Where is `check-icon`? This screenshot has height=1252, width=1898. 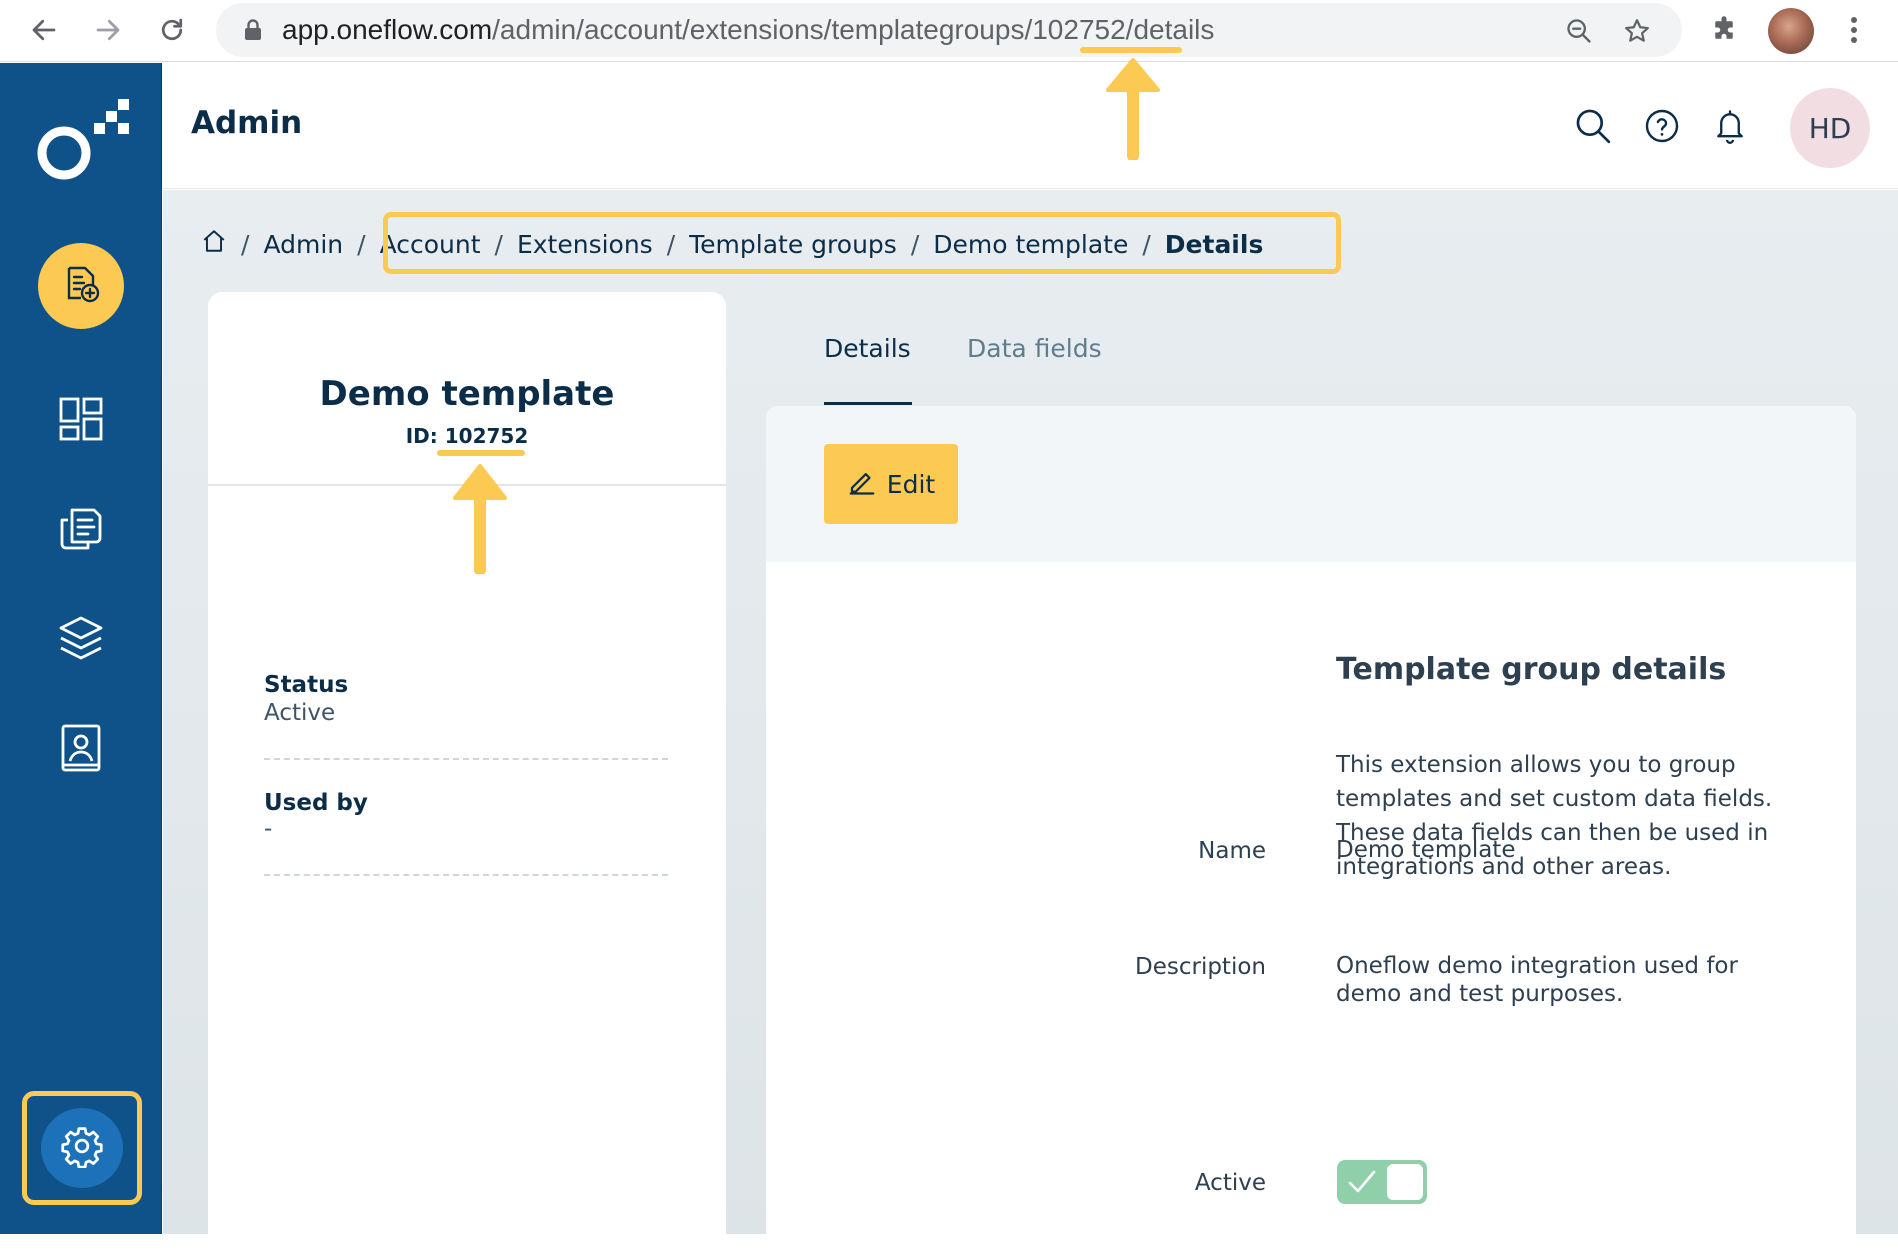
check-icon is located at coordinates (1362, 1184).